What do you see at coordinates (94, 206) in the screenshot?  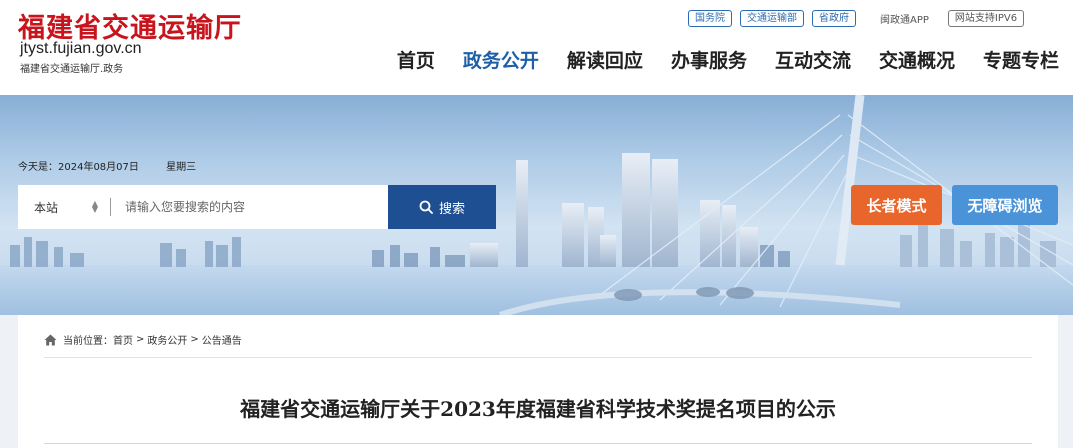 I see `sort-arrows-icon: ▲ ▼` at bounding box center [94, 206].